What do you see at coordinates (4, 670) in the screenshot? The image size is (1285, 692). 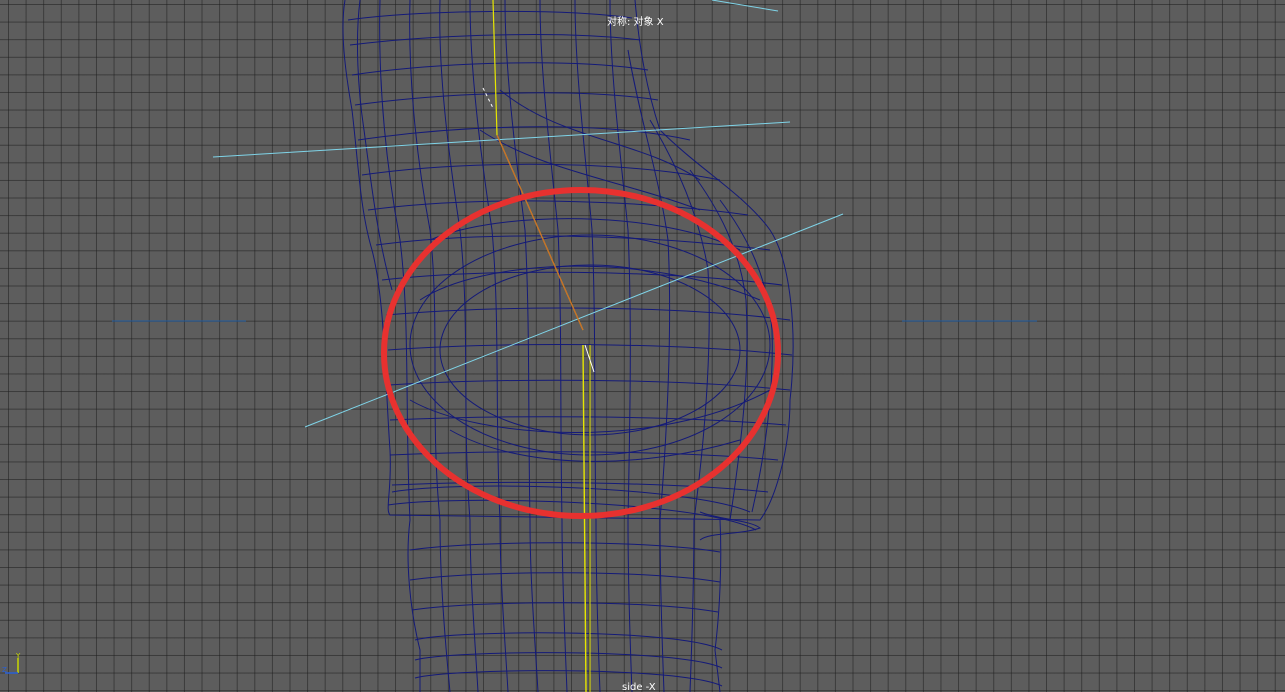 I see `z-axis-label: Z` at bounding box center [4, 670].